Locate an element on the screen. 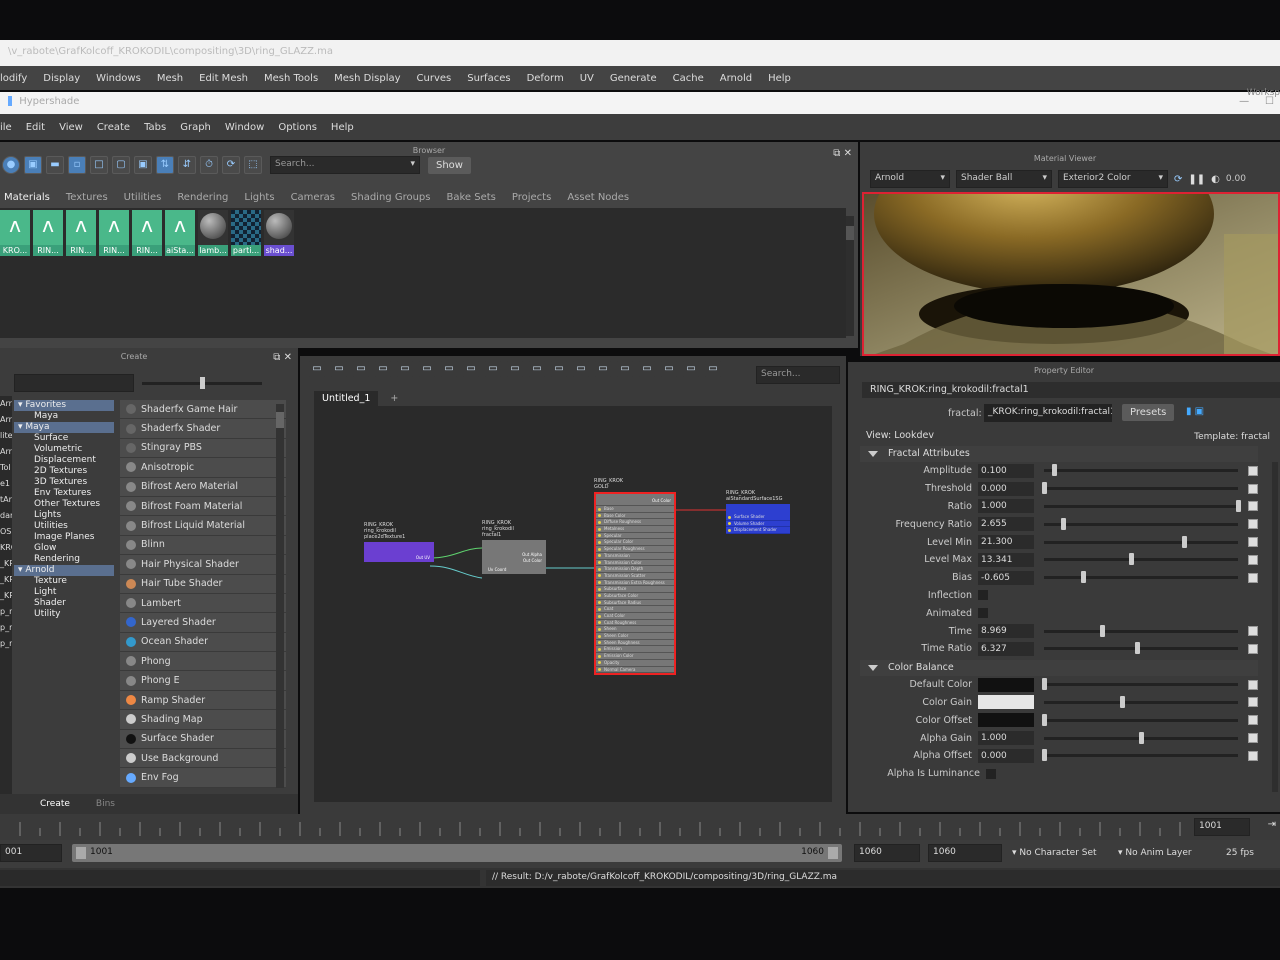 The image size is (1280, 960). attribute-value-input: -0.605 is located at coordinates (1006, 577).